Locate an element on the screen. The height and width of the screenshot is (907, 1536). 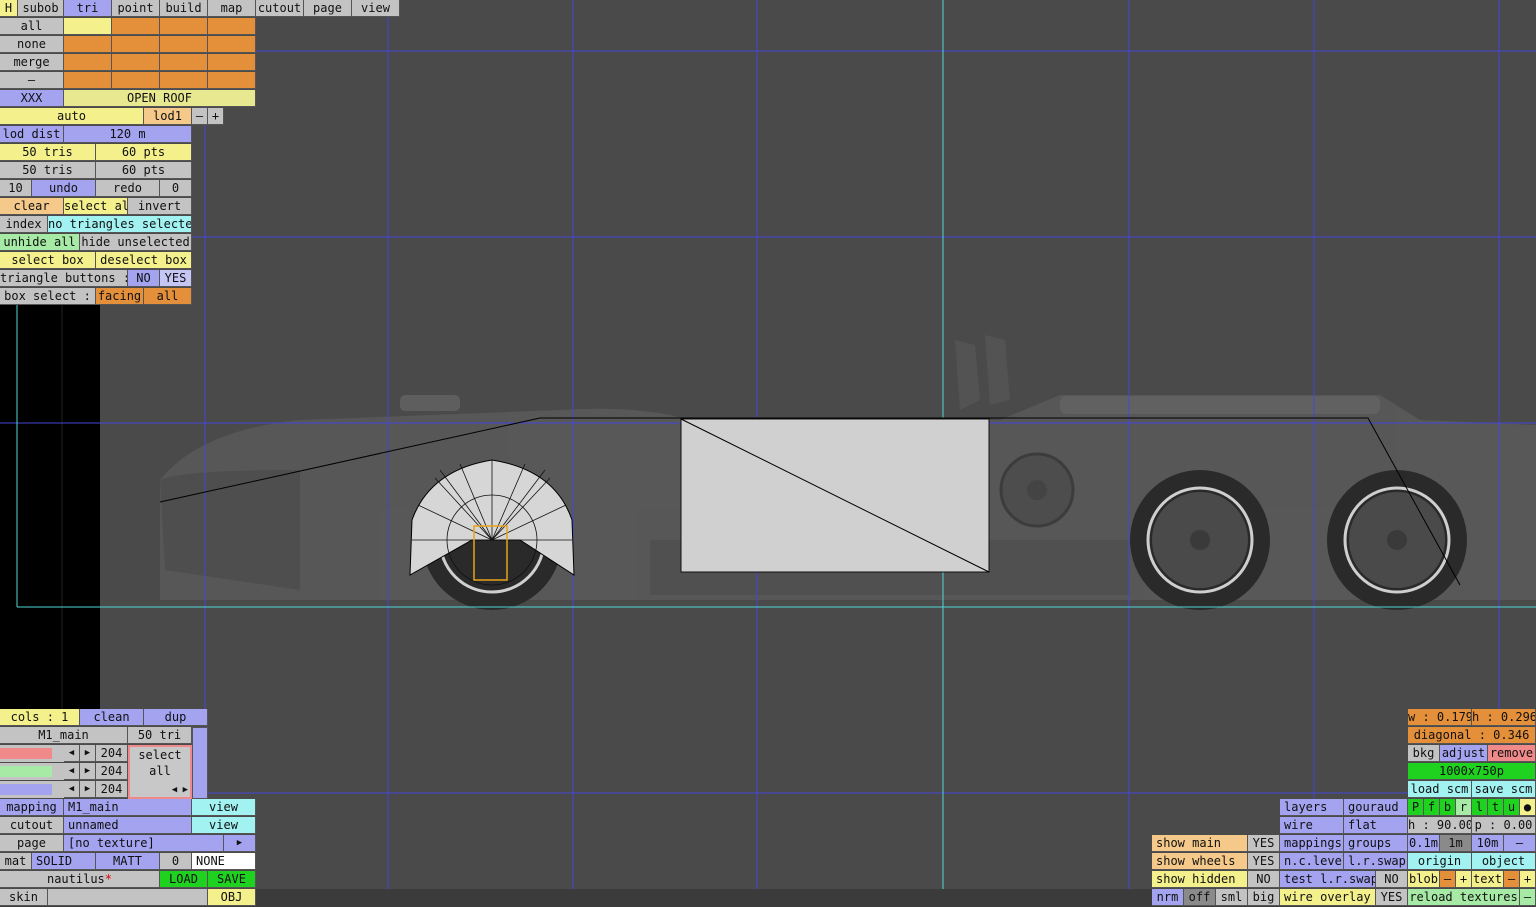
none-field: NONE is located at coordinates (224, 861).